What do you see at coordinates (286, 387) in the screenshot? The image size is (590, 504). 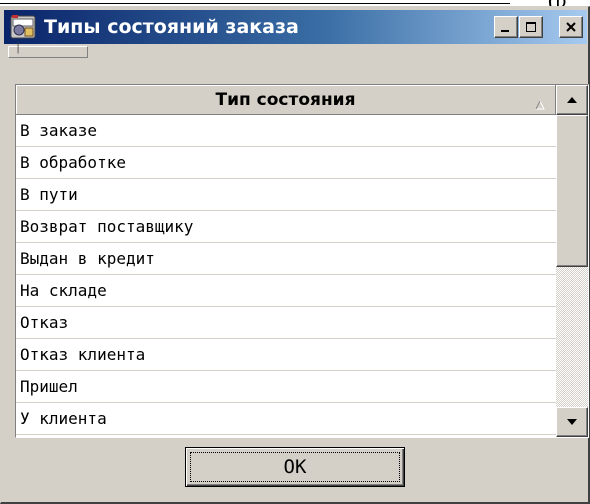 I see `table-row: Пришел` at bounding box center [286, 387].